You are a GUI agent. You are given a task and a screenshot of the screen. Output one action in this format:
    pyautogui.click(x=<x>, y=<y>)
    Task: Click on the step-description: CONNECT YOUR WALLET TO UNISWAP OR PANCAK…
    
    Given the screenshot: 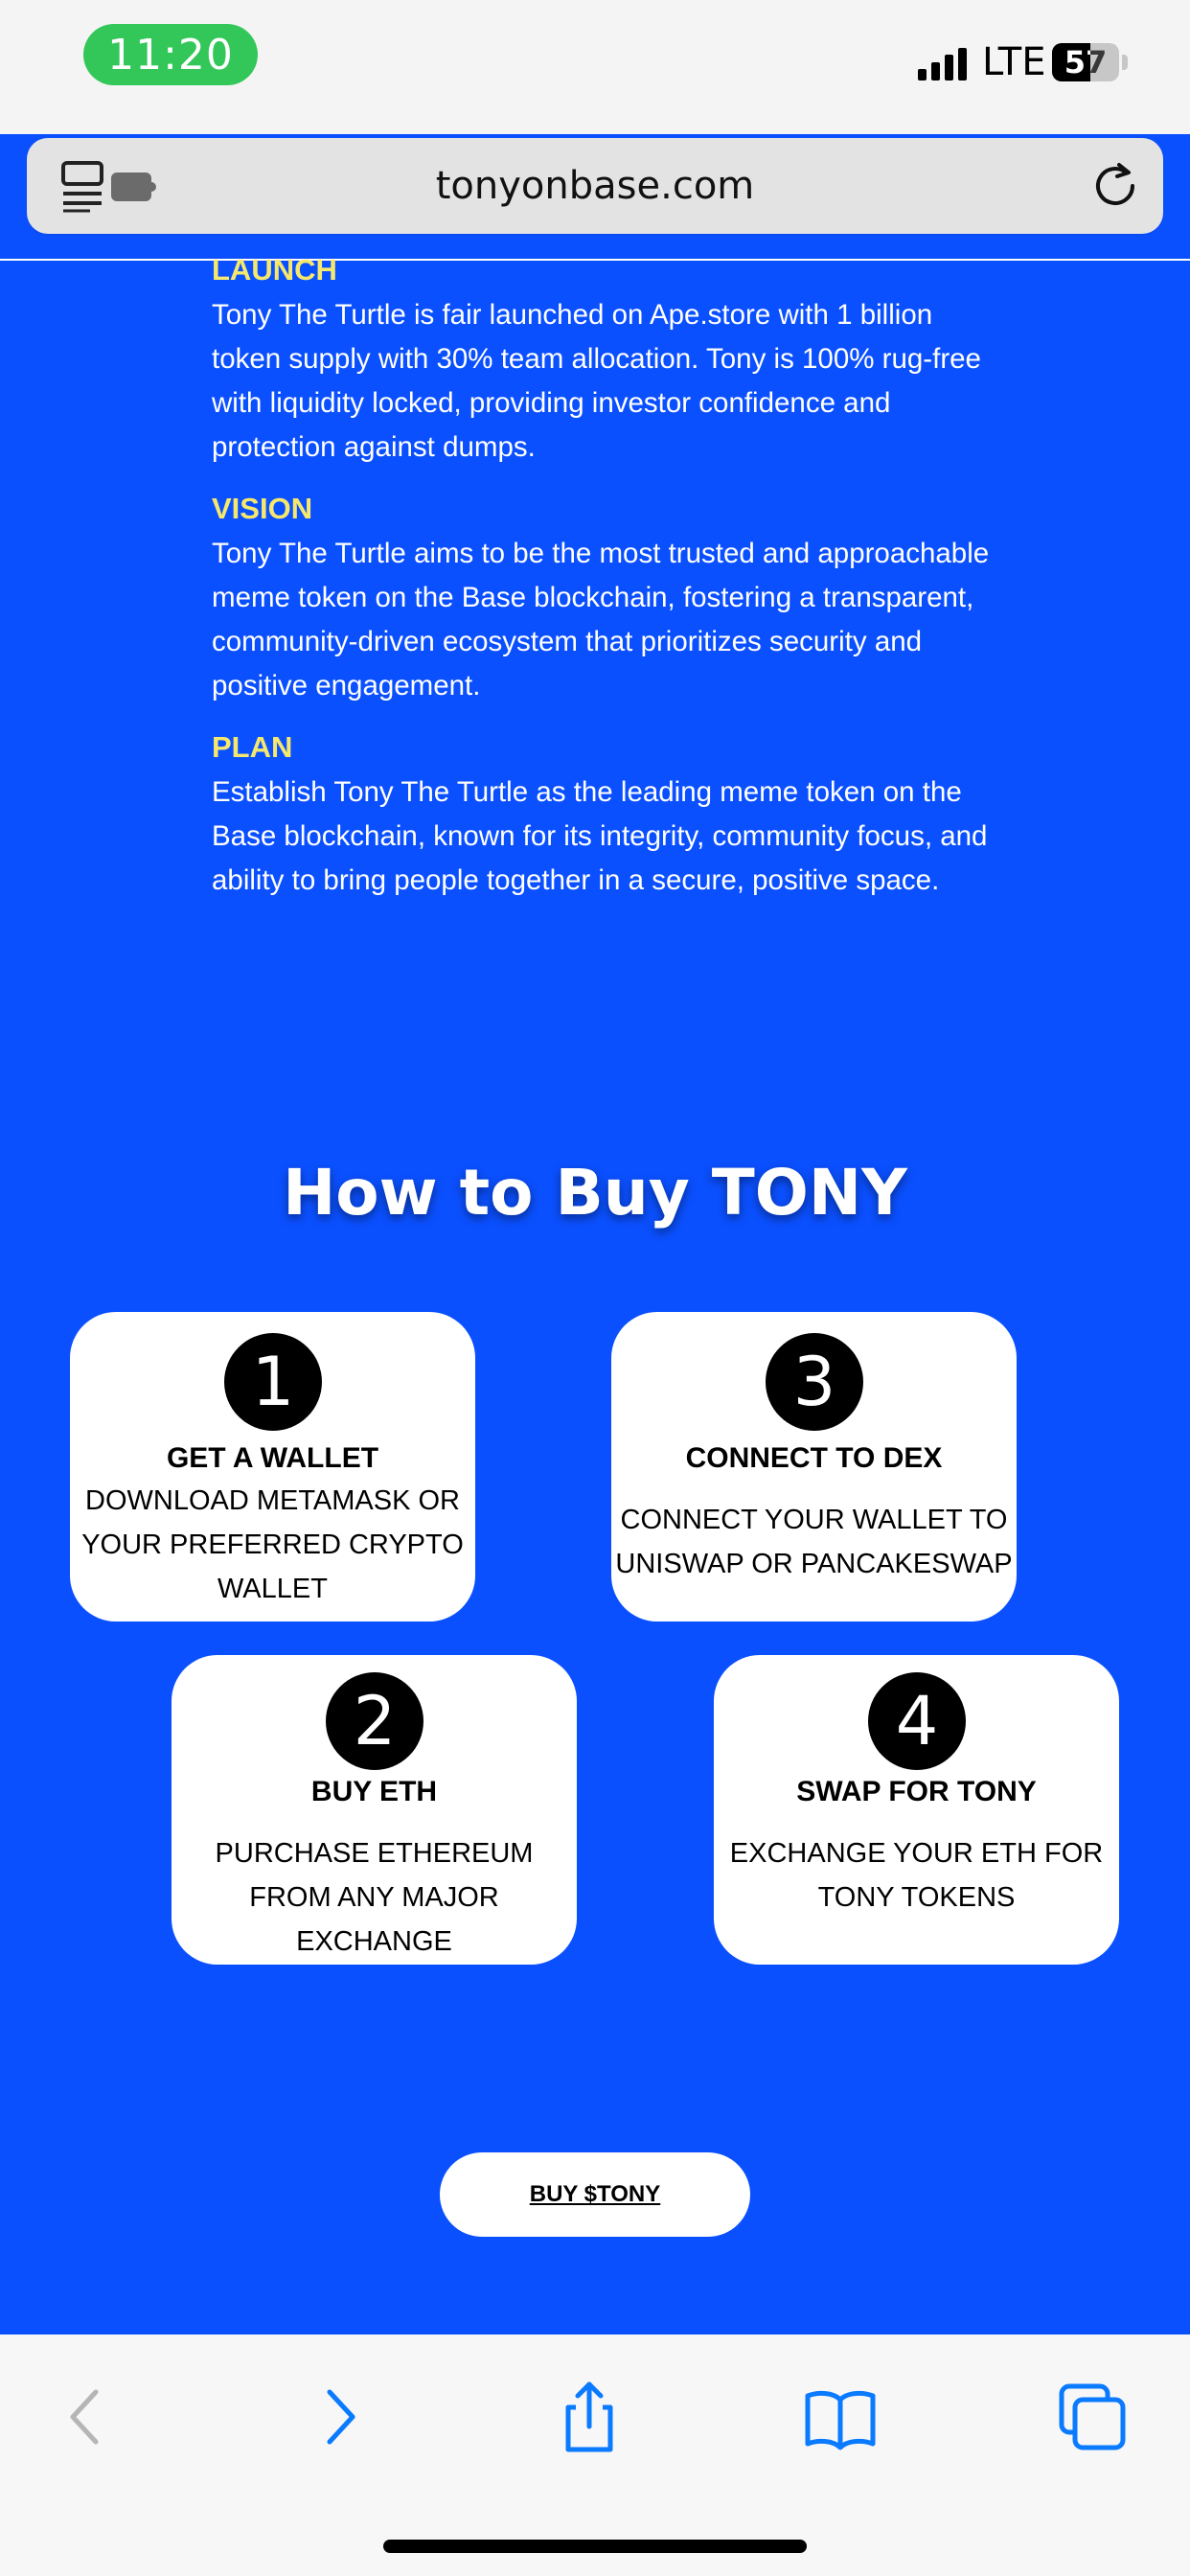 What is the action you would take?
    pyautogui.click(x=814, y=1542)
    